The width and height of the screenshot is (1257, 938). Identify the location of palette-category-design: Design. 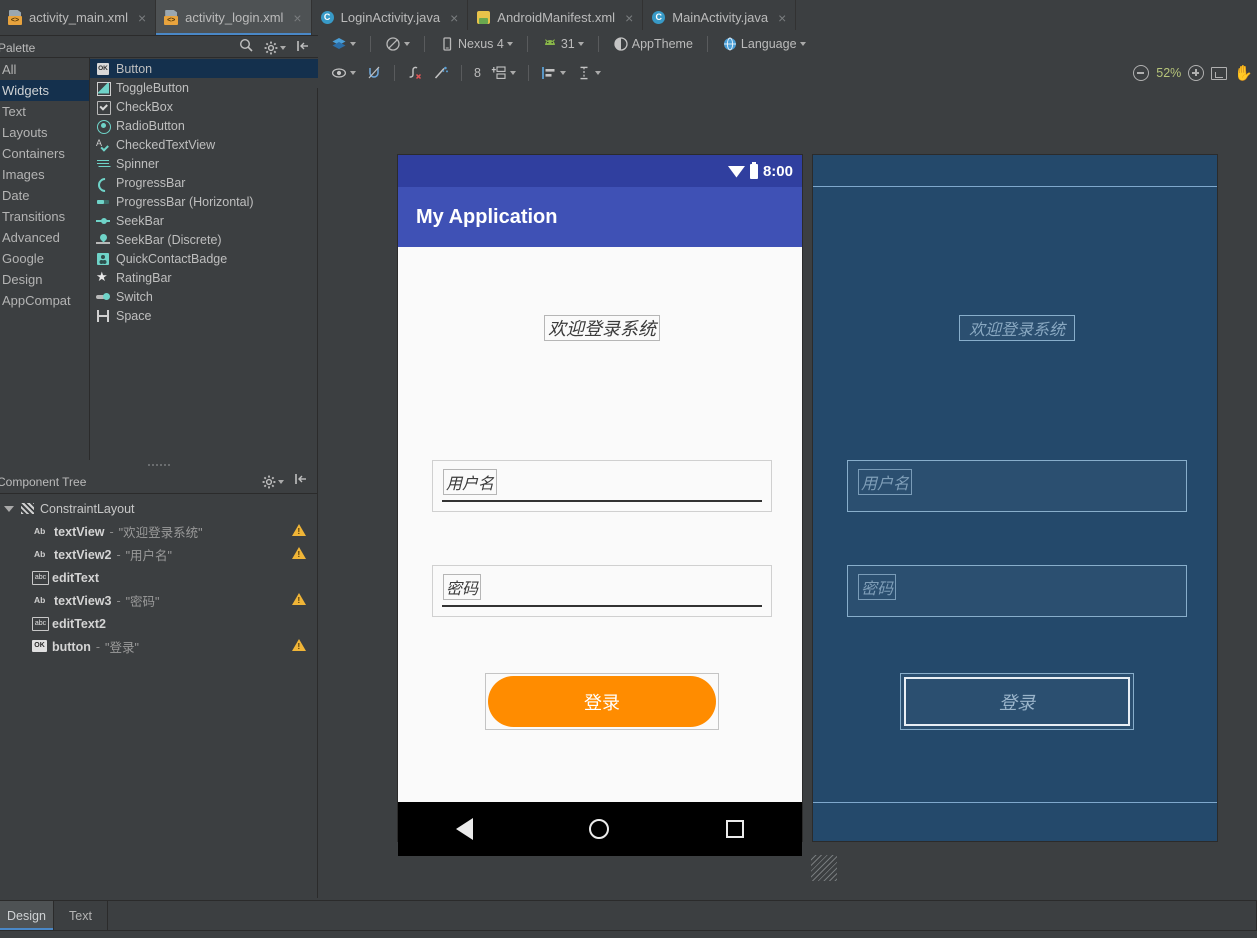
(44, 279).